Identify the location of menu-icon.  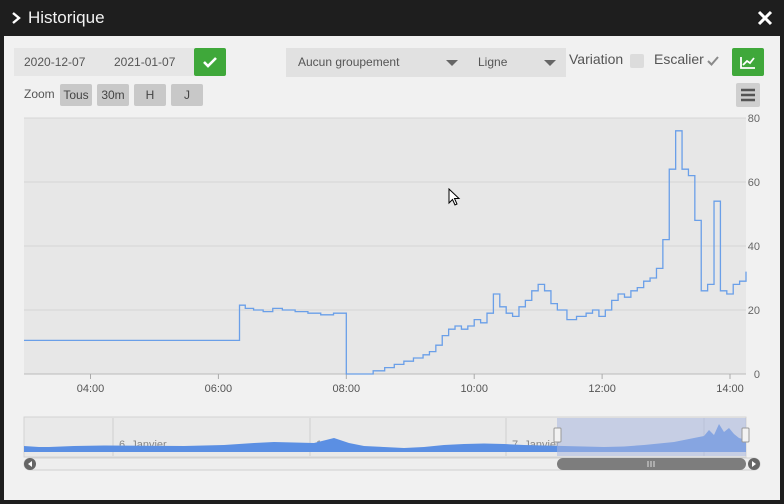
(748, 95).